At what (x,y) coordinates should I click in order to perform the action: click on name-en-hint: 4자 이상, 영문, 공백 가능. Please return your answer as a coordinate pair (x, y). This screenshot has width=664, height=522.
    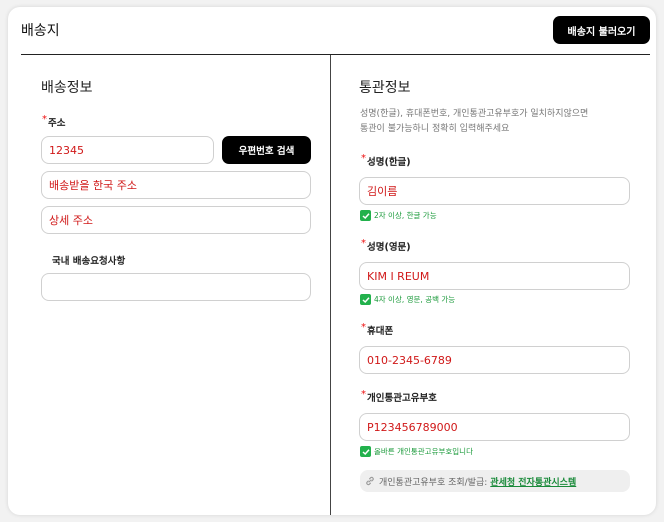
    Looking at the image, I should click on (407, 299).